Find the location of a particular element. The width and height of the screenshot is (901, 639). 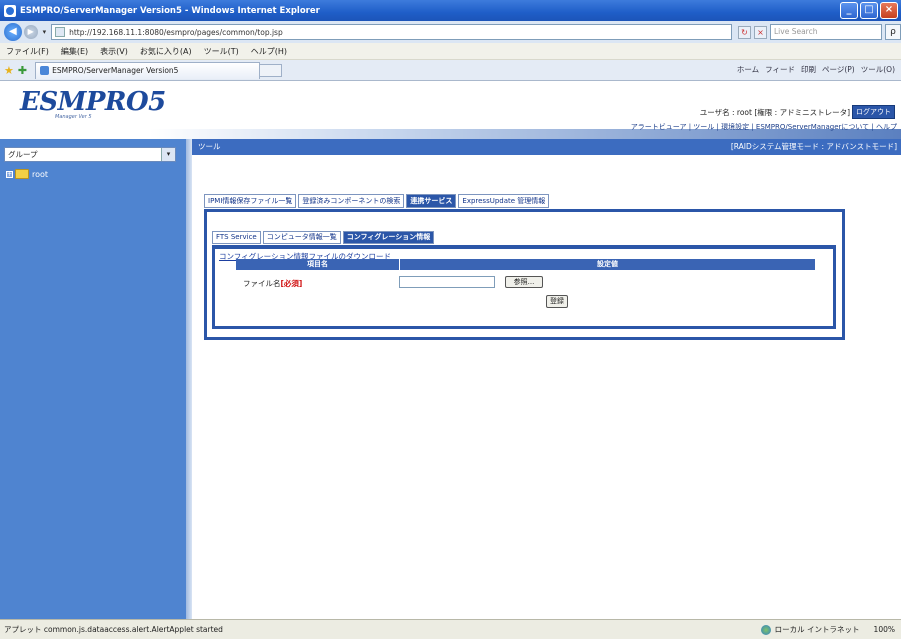

user-info: ユーザ名 : root [権限 : アドミニストレータ] ログアウト is located at coordinates (797, 112).